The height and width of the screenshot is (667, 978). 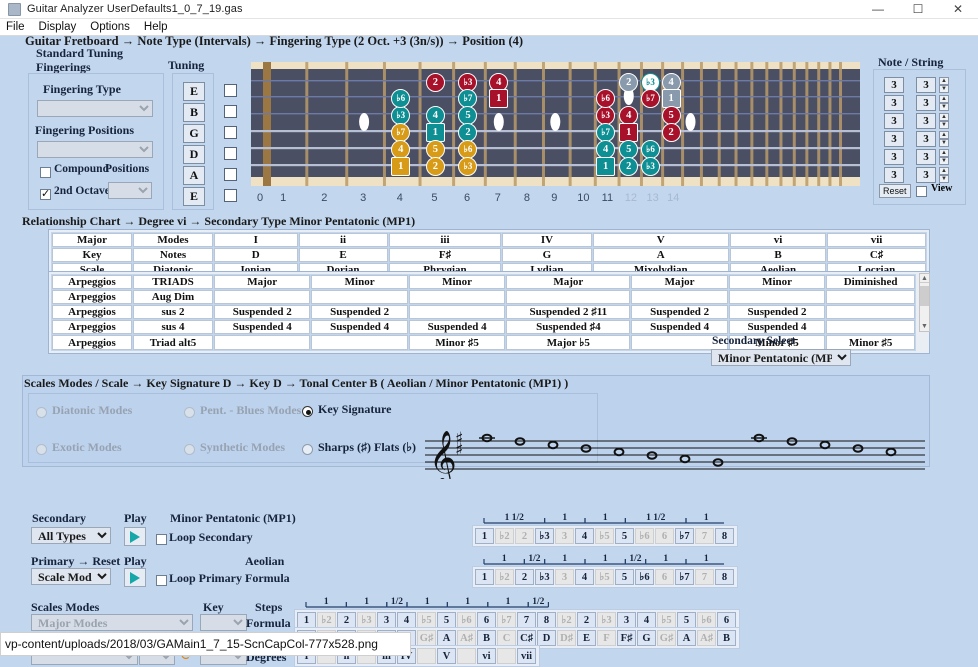 I want to click on grid-cell: 6, so click(x=486, y=620).